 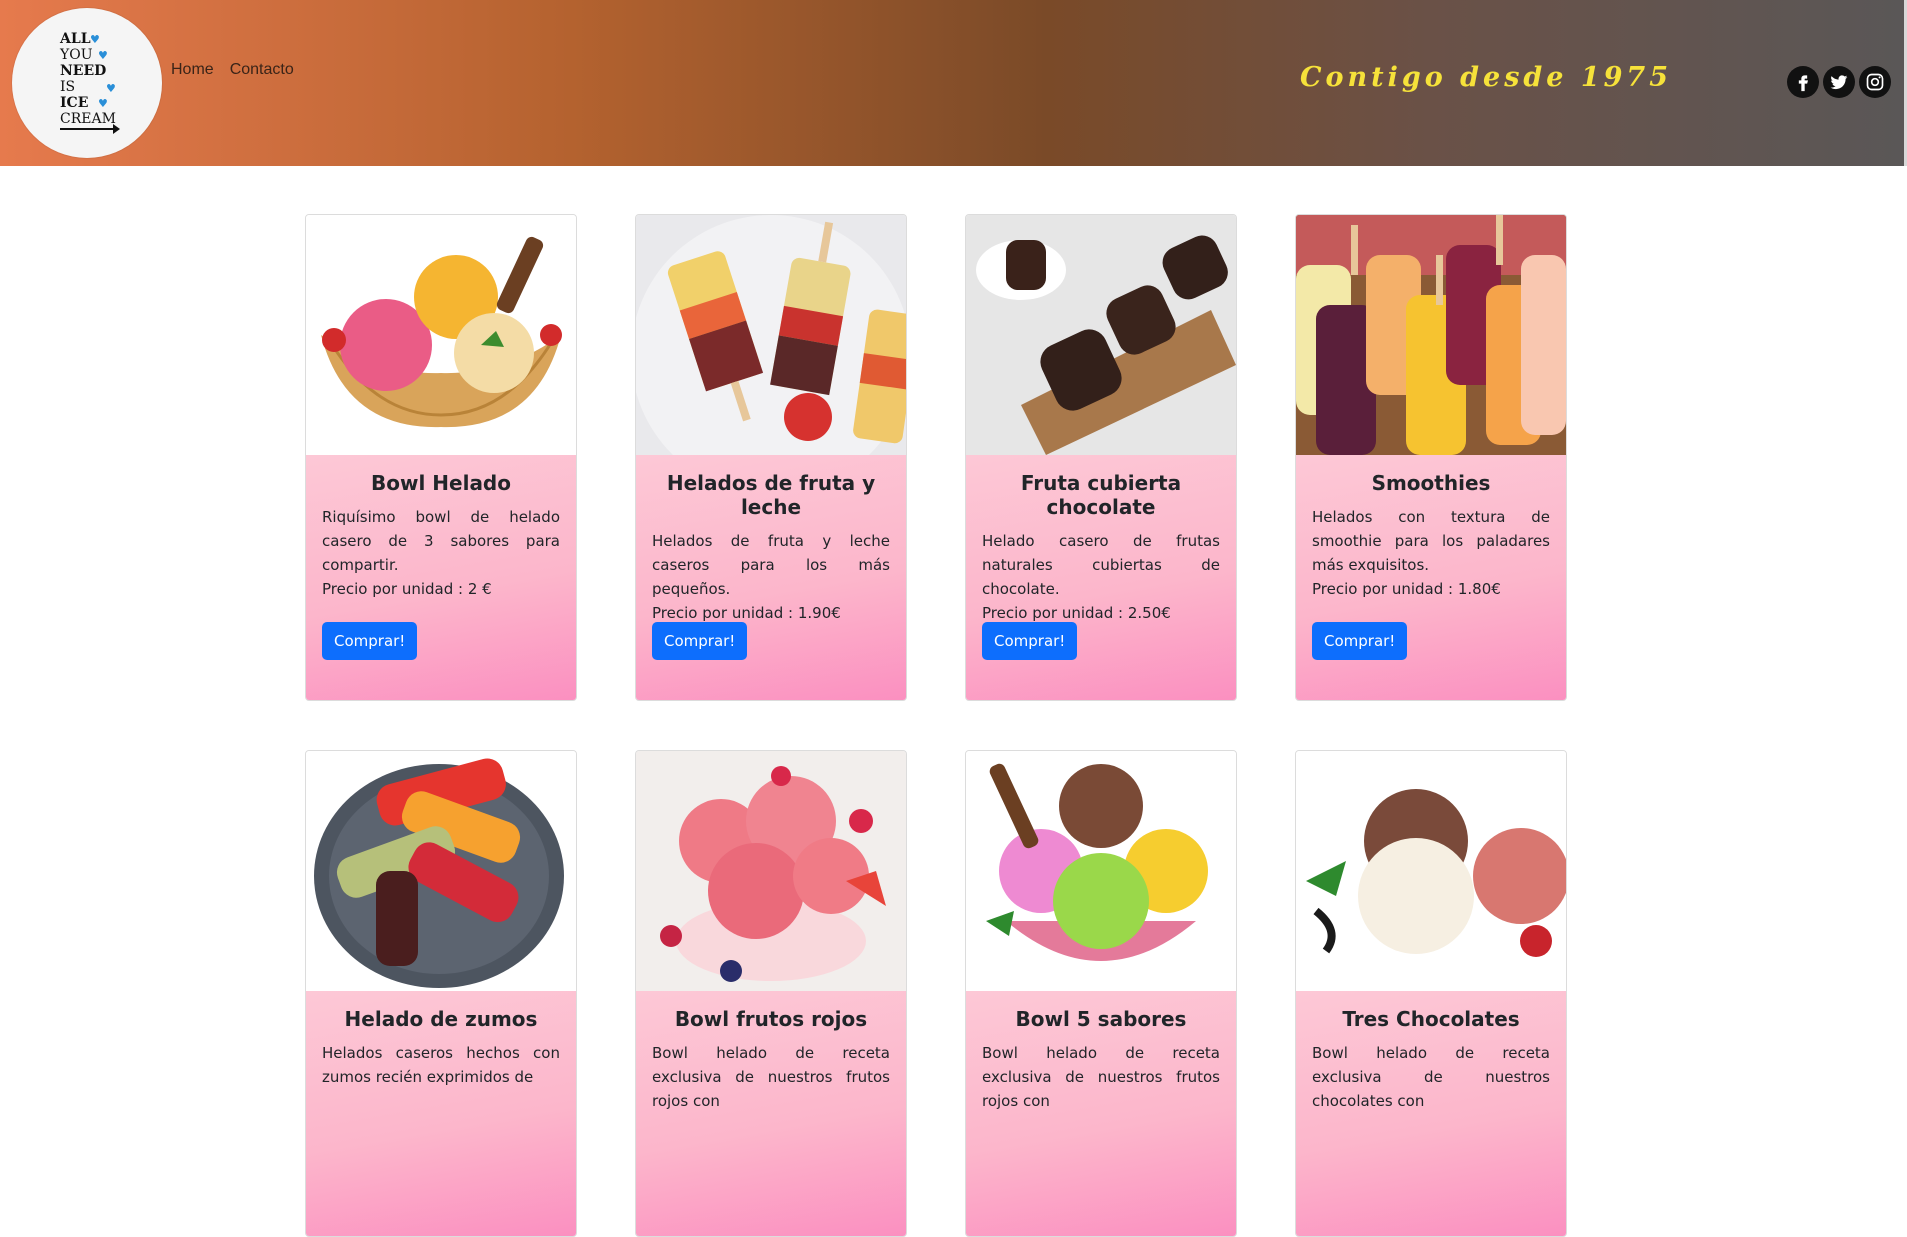 I want to click on product-title: Tres Chocolates, so click(x=1431, y=1019).